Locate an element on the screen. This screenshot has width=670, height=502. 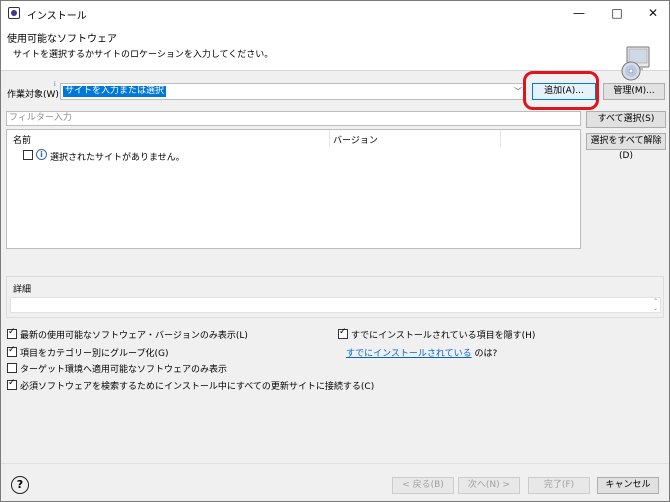
cancel-button: キャンセル is located at coordinates (628, 485).